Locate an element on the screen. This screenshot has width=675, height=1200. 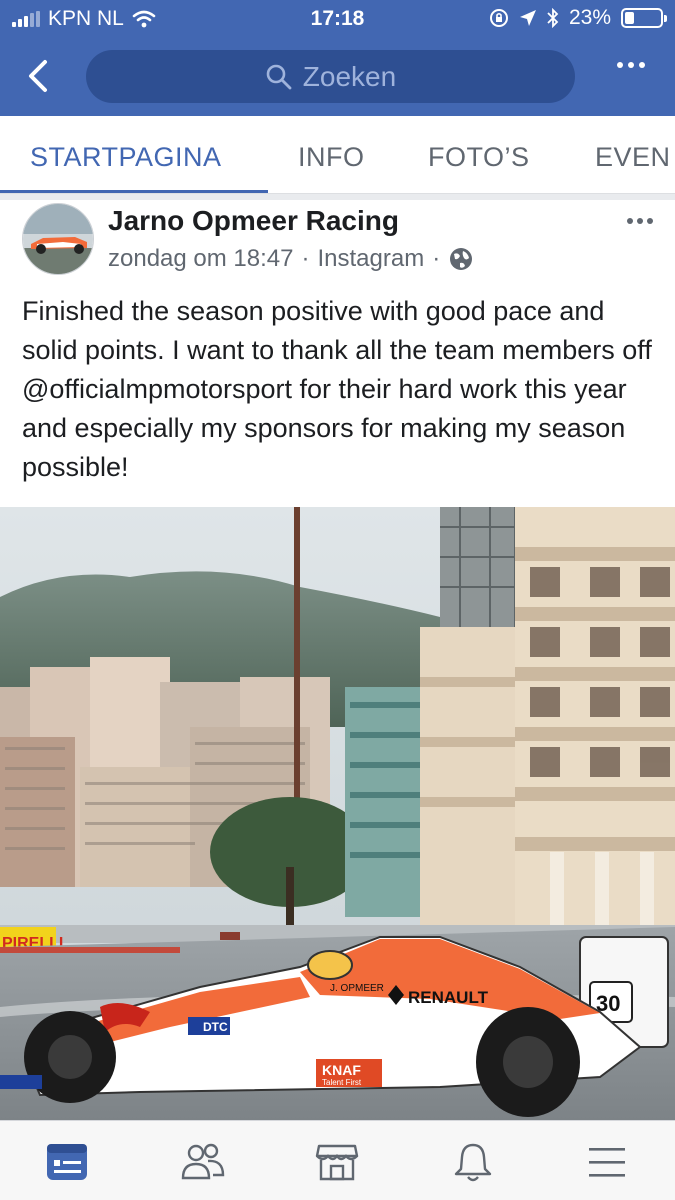
driver-name: J. OPMEER is located at coordinates (357, 988).